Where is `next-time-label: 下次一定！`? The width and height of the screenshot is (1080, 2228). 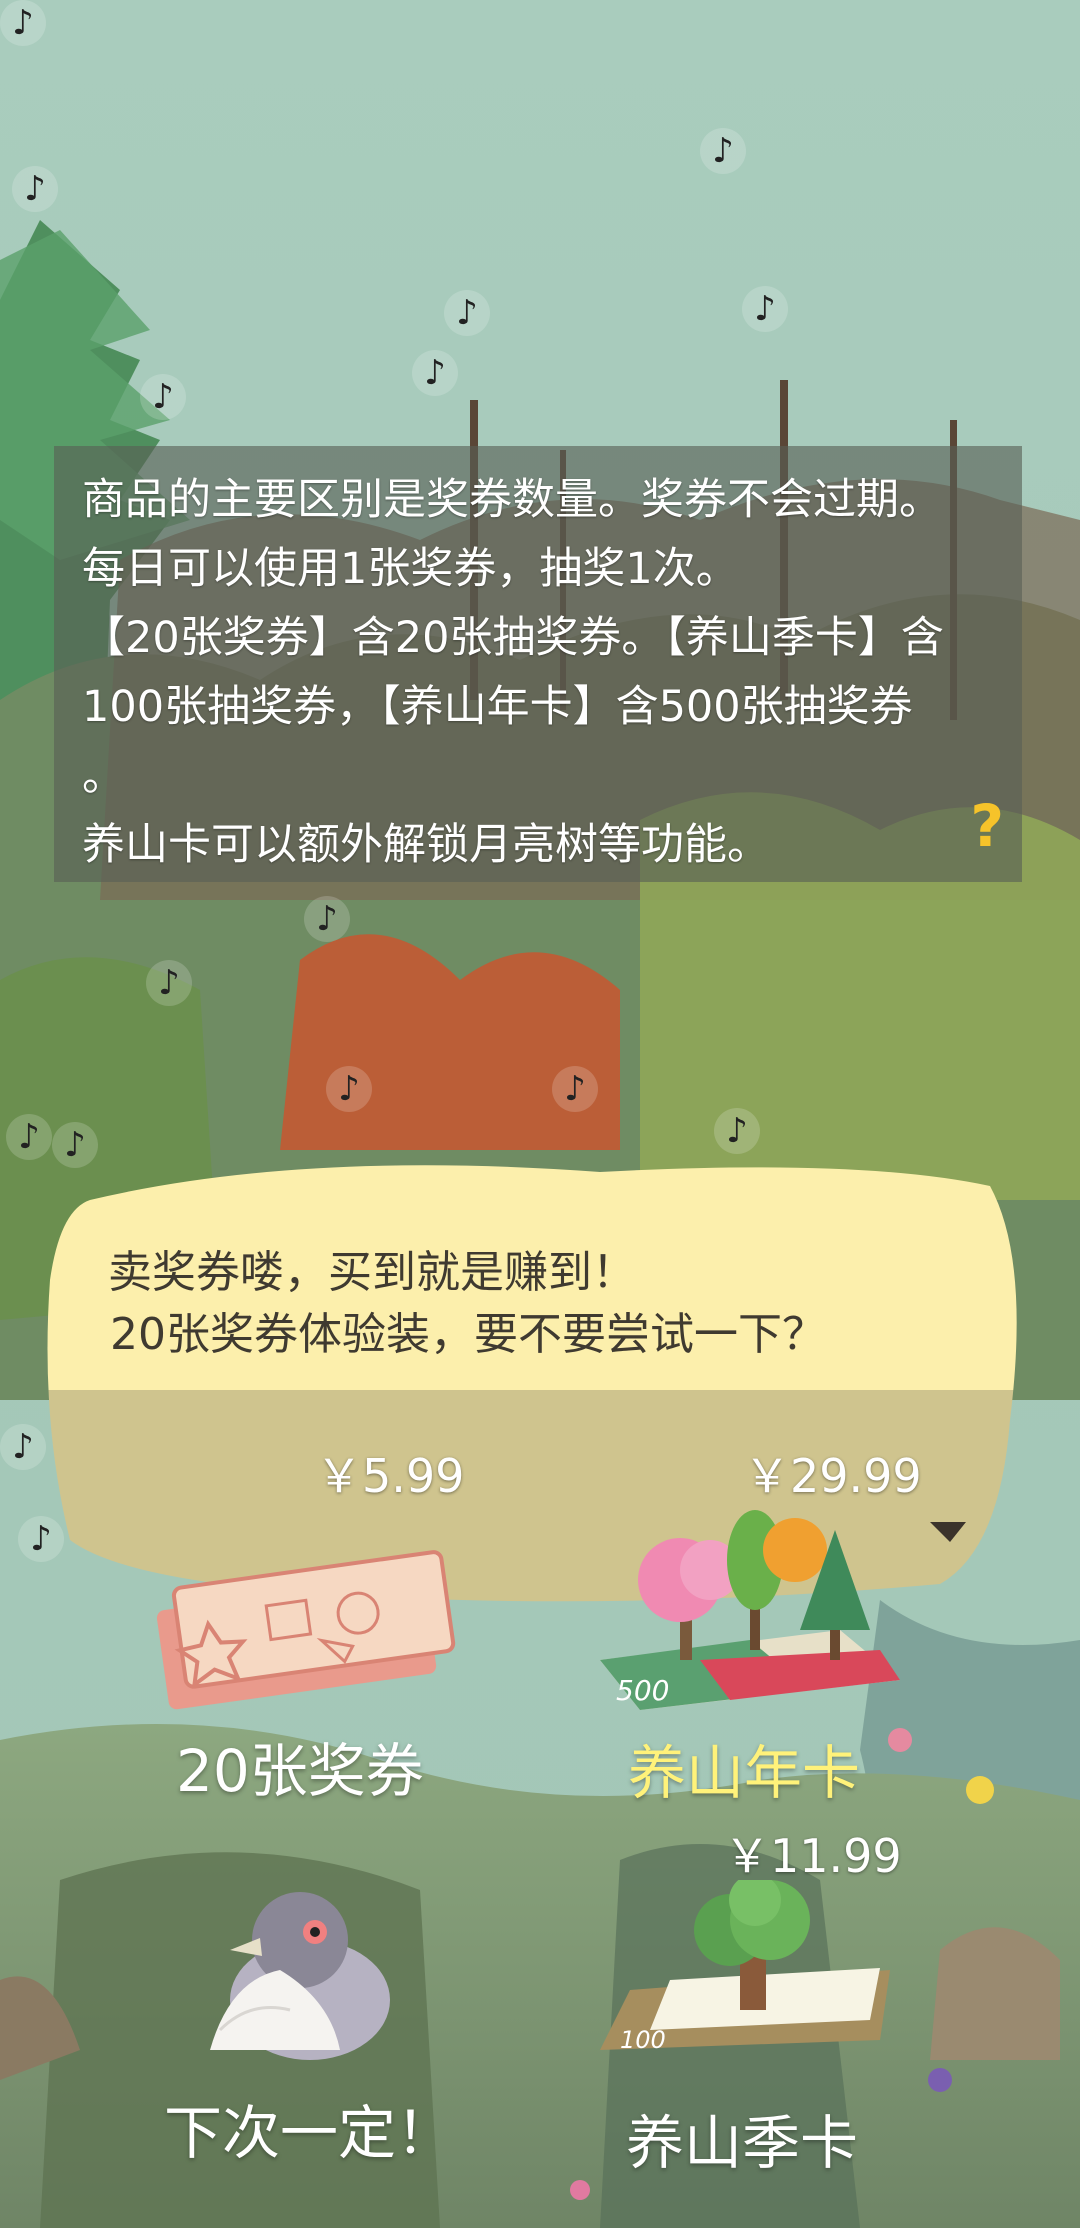 next-time-label: 下次一定！ is located at coordinates (309, 2133).